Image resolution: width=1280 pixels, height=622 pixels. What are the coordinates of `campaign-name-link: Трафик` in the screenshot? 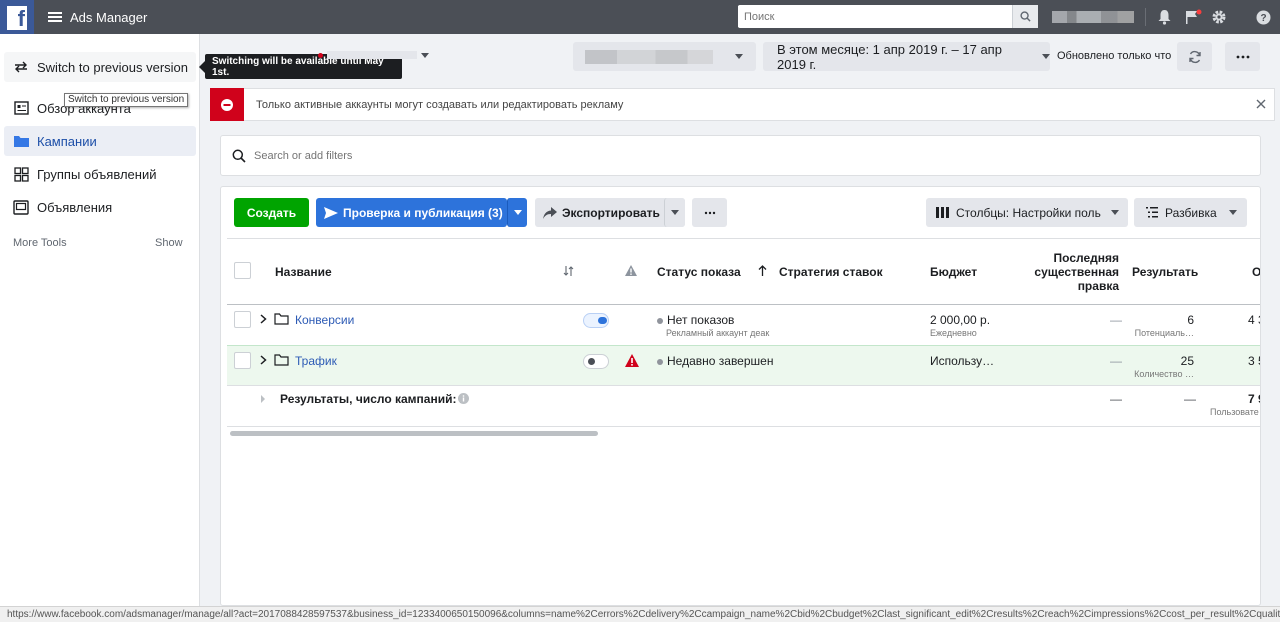 It's located at (316, 361).